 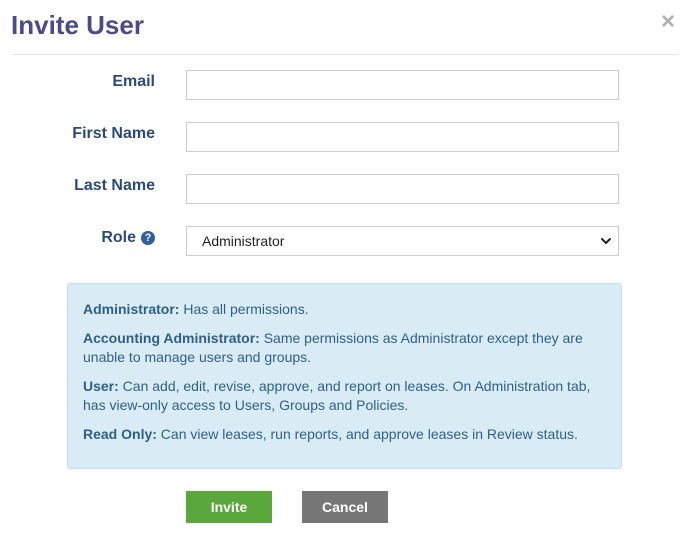 I want to click on header-divider, so click(x=344, y=54).